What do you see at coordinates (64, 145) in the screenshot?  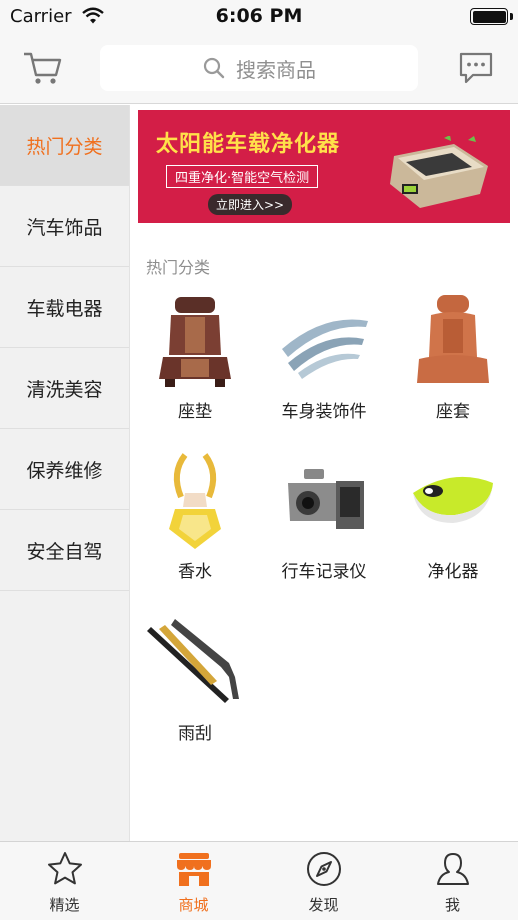 I see `sidebar-item-hot: 热门分类` at bounding box center [64, 145].